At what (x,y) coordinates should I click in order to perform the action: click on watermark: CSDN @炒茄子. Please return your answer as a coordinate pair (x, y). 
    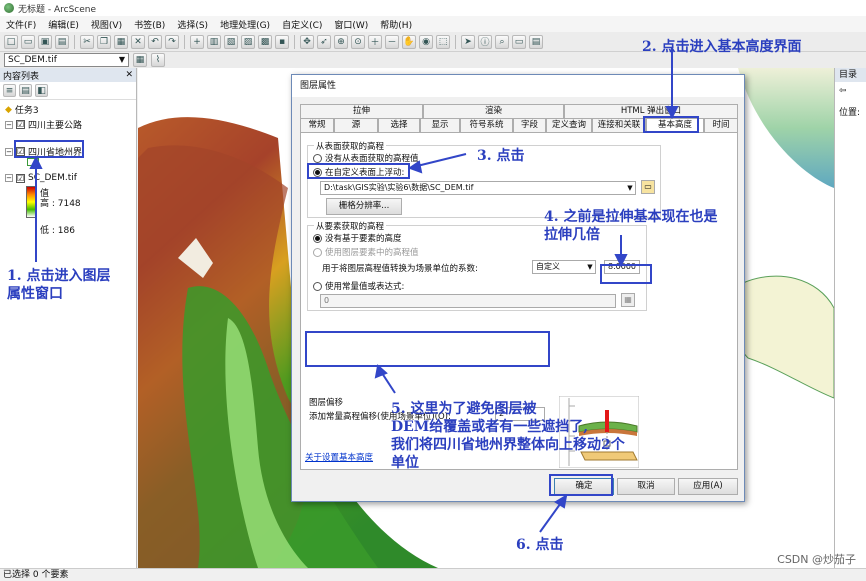
    Looking at the image, I should click on (816, 559).